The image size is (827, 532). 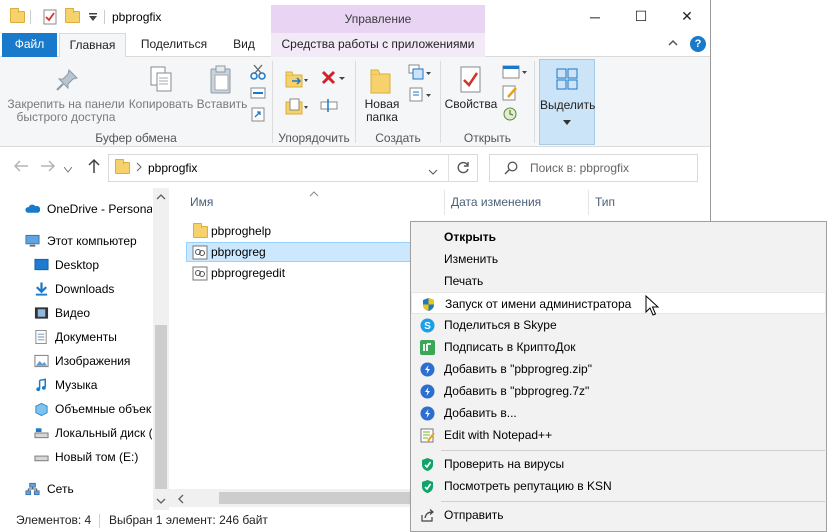 I want to click on horizontal-scroll-thumb, so click(x=315, y=498).